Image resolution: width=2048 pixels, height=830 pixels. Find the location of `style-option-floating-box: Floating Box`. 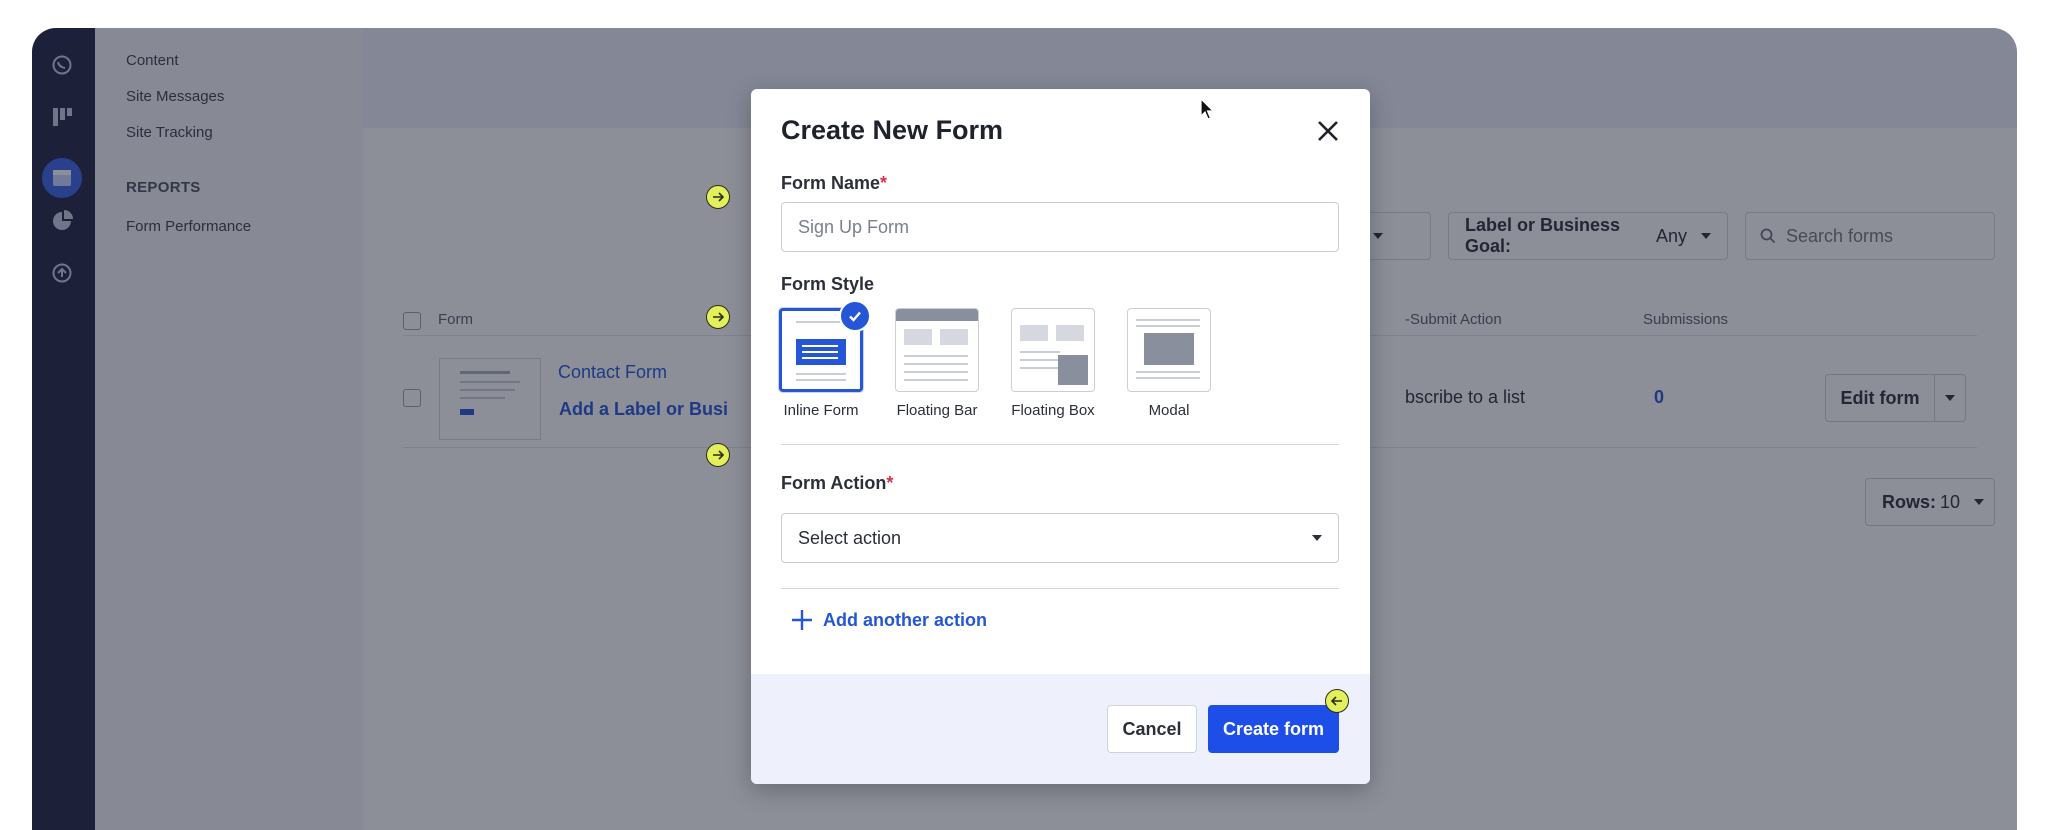

style-option-floating-box: Floating Box is located at coordinates (1053, 363).